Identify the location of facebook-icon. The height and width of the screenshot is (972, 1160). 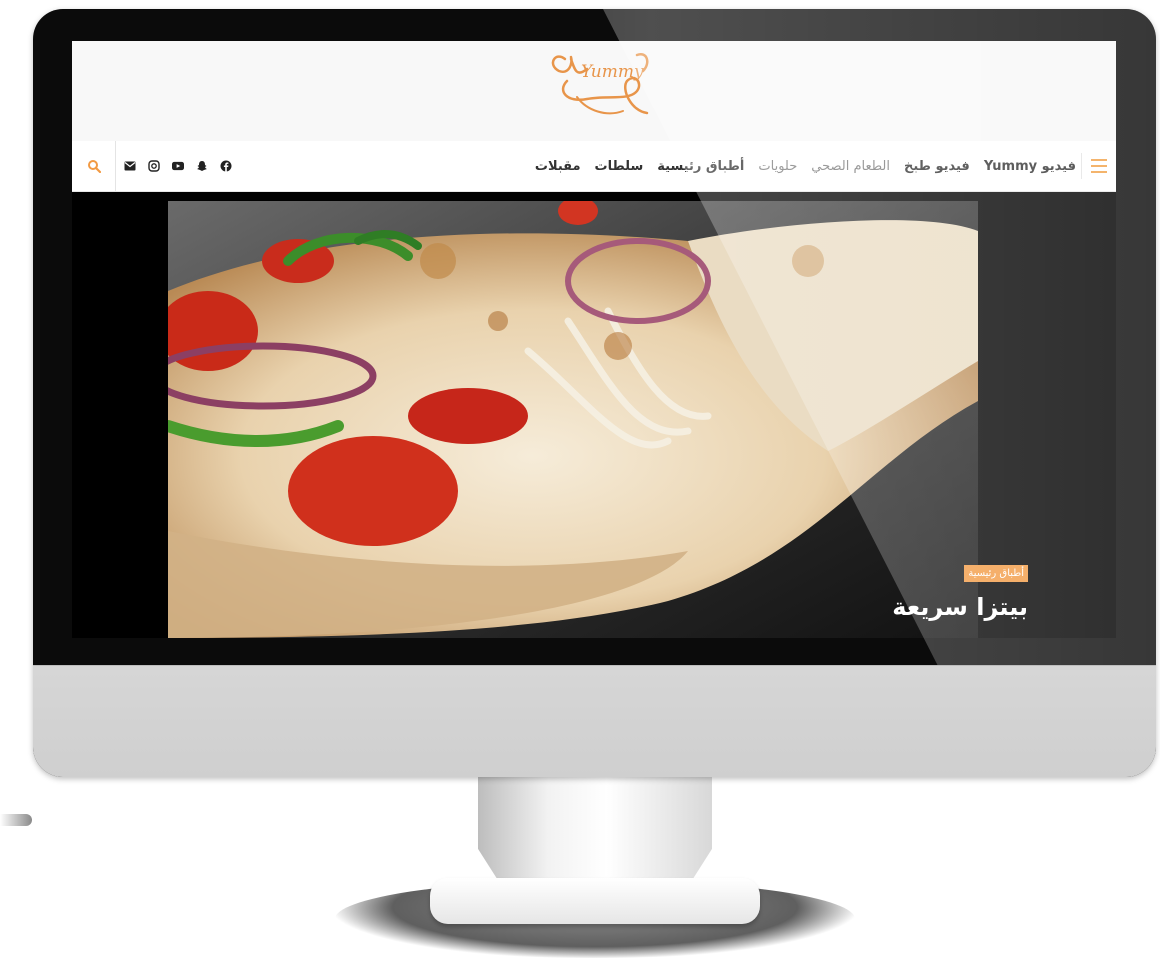
(226, 166).